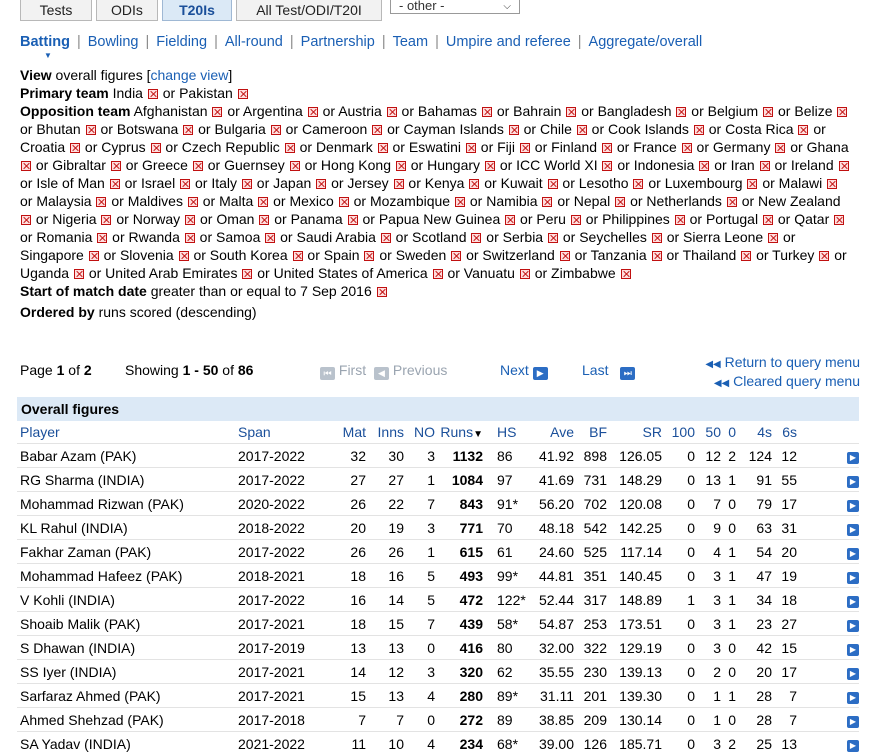 This screenshot has width=887, height=755. What do you see at coordinates (282, 432) in the screenshot?
I see `col-span: Span` at bounding box center [282, 432].